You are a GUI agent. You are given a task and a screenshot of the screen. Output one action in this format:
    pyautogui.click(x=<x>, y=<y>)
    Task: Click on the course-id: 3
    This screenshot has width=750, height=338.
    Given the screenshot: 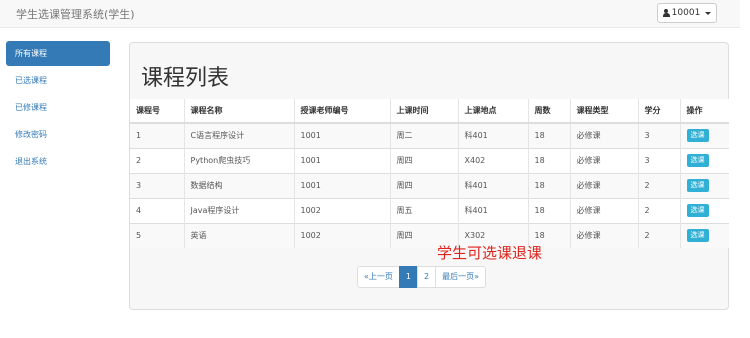 What is the action you would take?
    pyautogui.click(x=157, y=185)
    